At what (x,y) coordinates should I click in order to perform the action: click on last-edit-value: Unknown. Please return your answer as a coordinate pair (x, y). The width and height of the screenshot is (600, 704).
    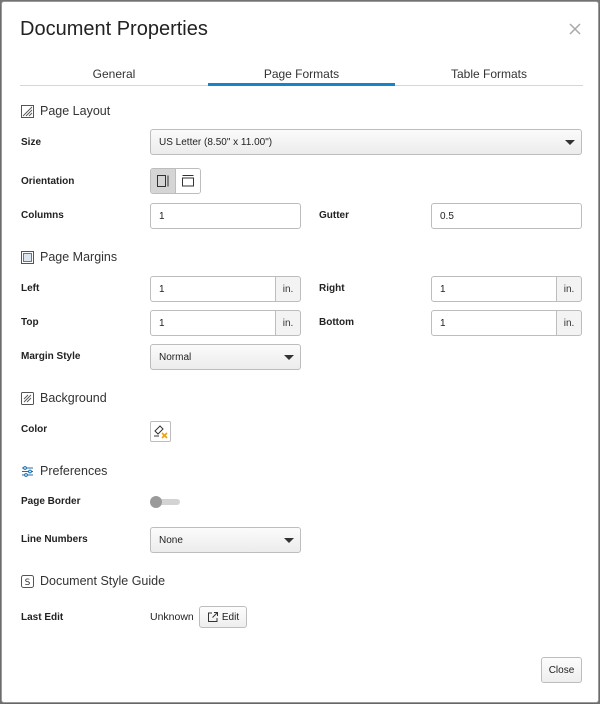
    Looking at the image, I should click on (172, 617).